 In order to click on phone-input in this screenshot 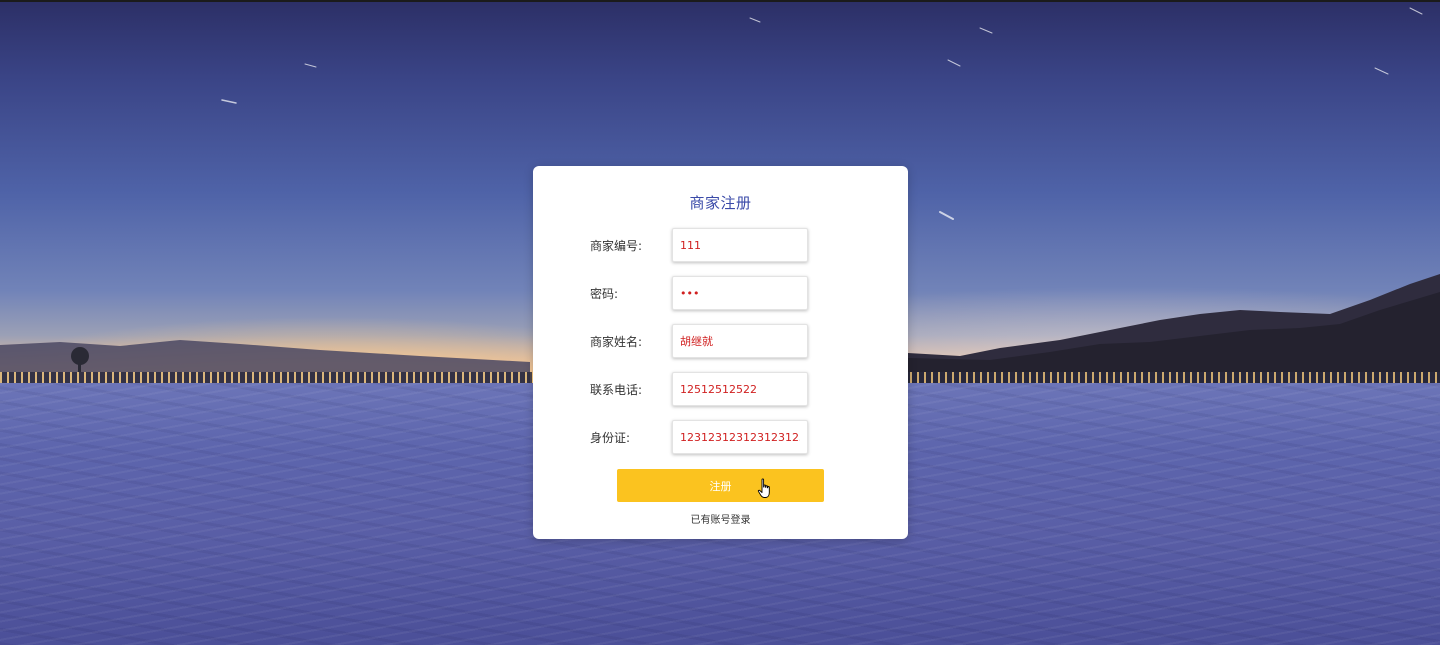, I will do `click(740, 389)`.